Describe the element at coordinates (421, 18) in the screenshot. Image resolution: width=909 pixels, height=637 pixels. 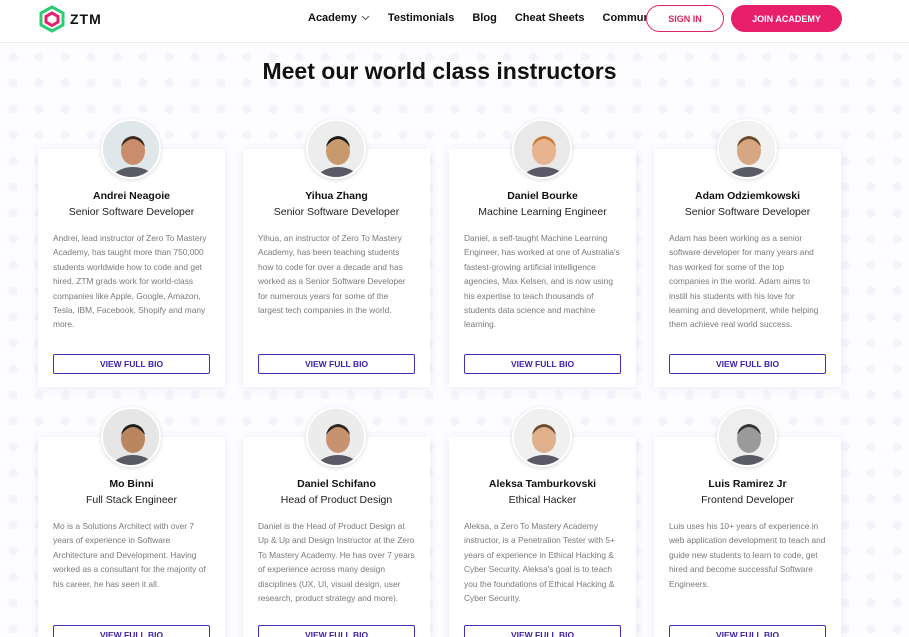
I see `nav-testimonials: Testimonials` at that location.